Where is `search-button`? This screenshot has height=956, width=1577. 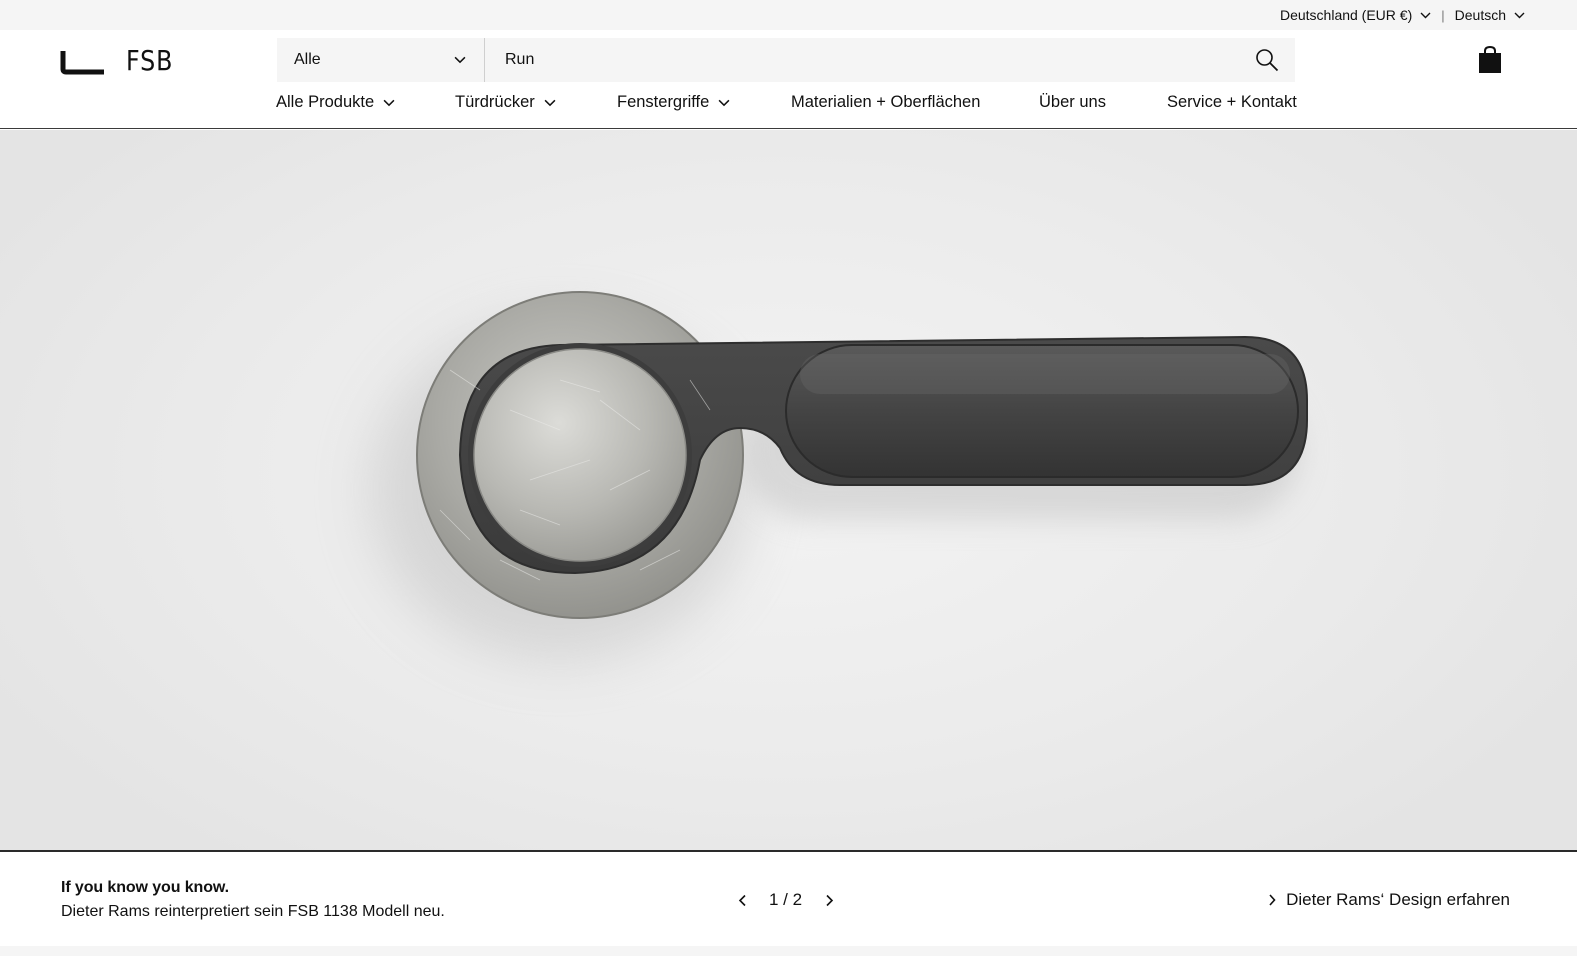 search-button is located at coordinates (1267, 60).